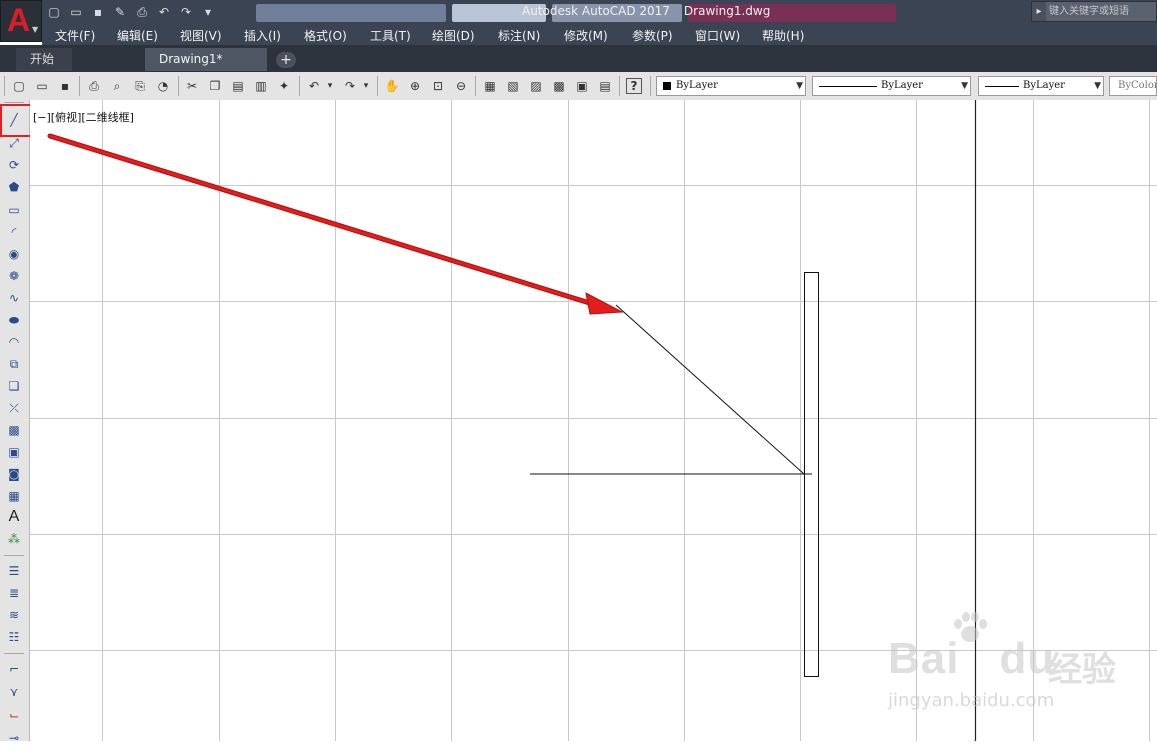 This screenshot has width=1157, height=746. What do you see at coordinates (667, 86) in the screenshot?
I see `color-swatch` at bounding box center [667, 86].